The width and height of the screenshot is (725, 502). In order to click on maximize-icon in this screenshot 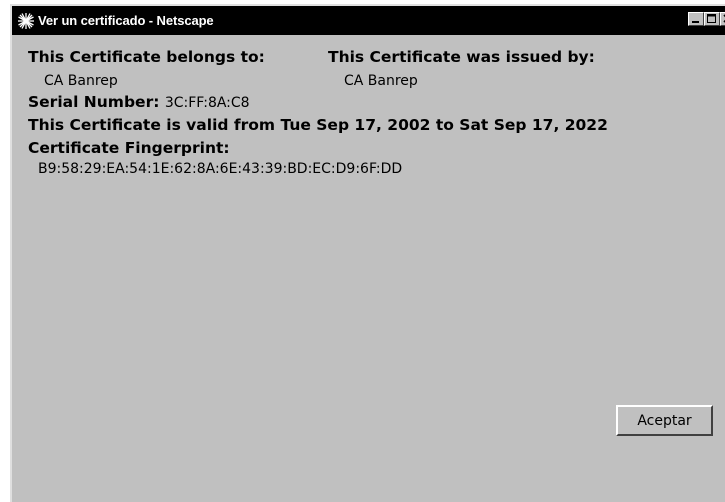, I will do `click(711, 18)`.